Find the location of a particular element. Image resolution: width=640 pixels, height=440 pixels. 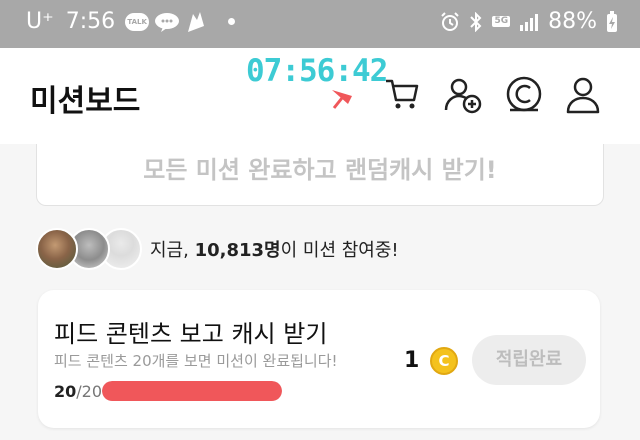

battery-charging-icon is located at coordinates (612, 21).